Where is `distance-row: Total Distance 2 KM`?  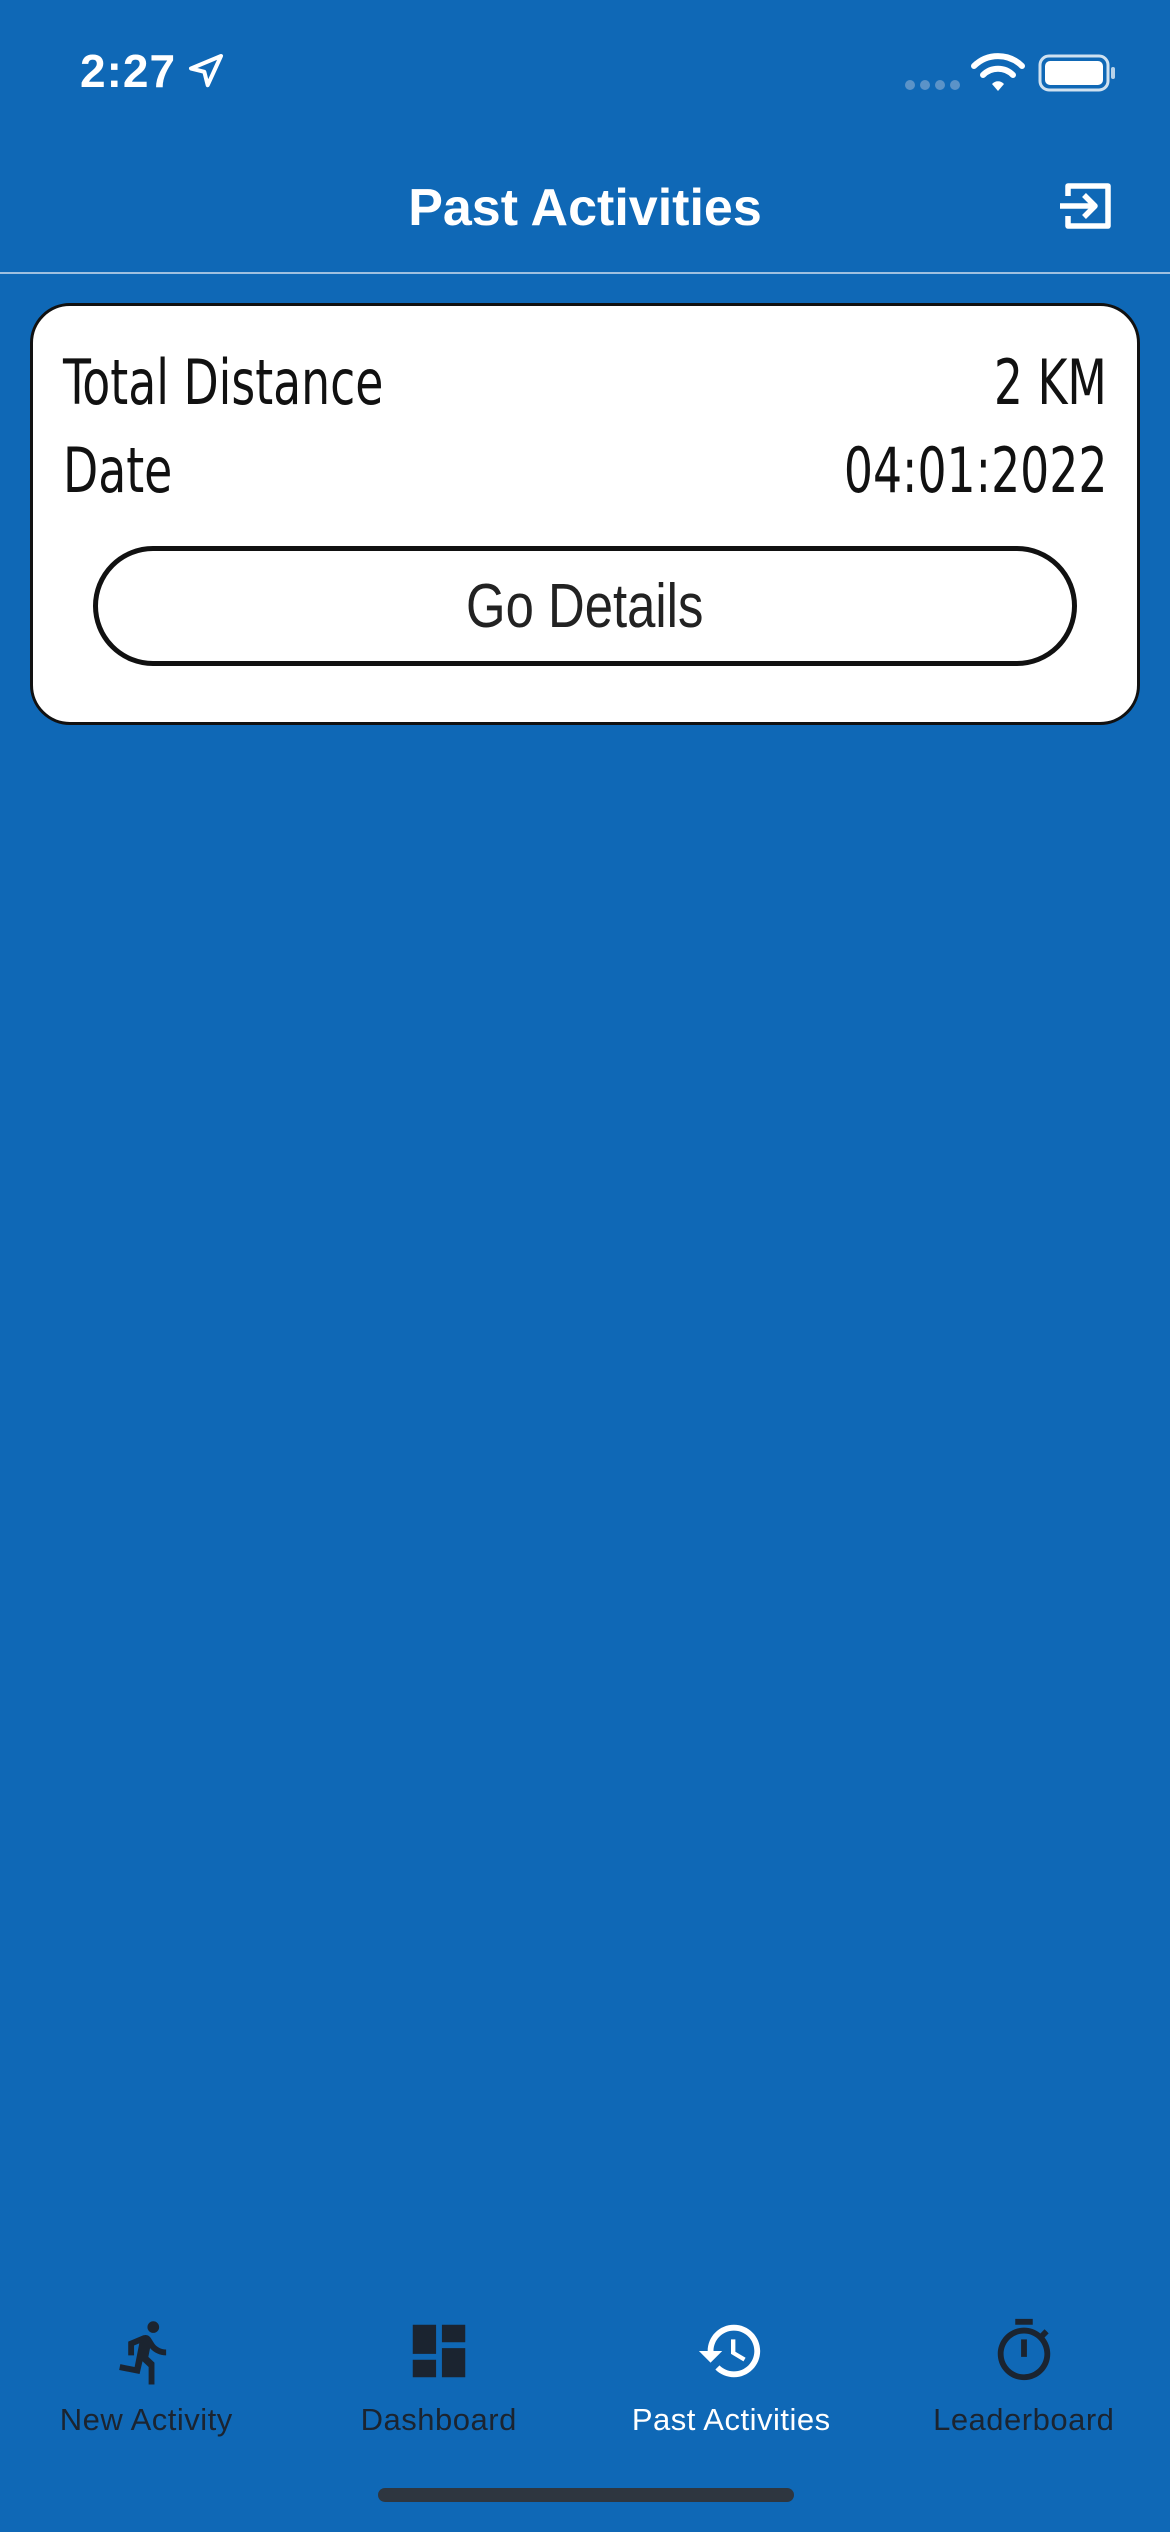 distance-row: Total Distance 2 KM is located at coordinates (585, 382).